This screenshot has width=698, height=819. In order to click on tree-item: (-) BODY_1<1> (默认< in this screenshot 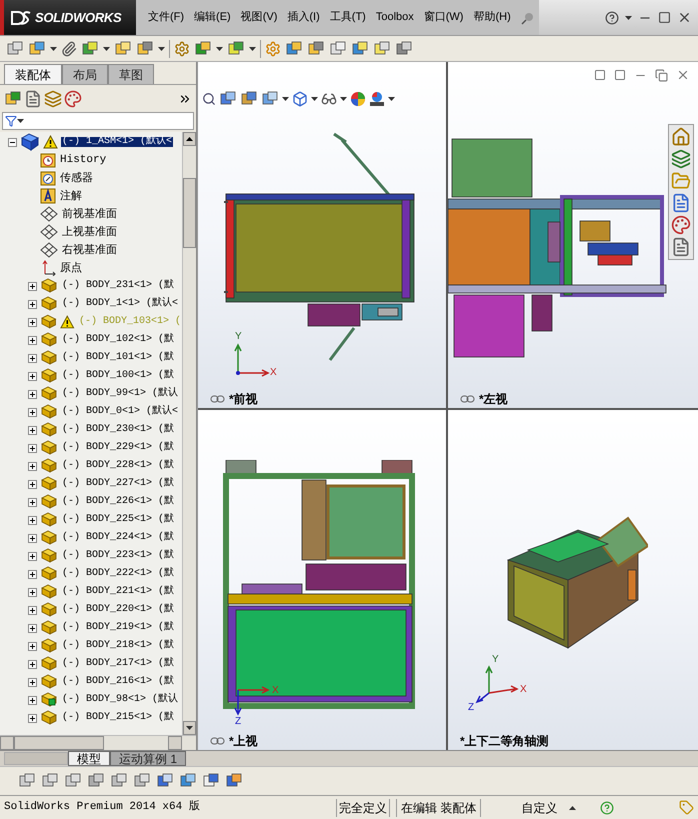, I will do `click(120, 304)`.